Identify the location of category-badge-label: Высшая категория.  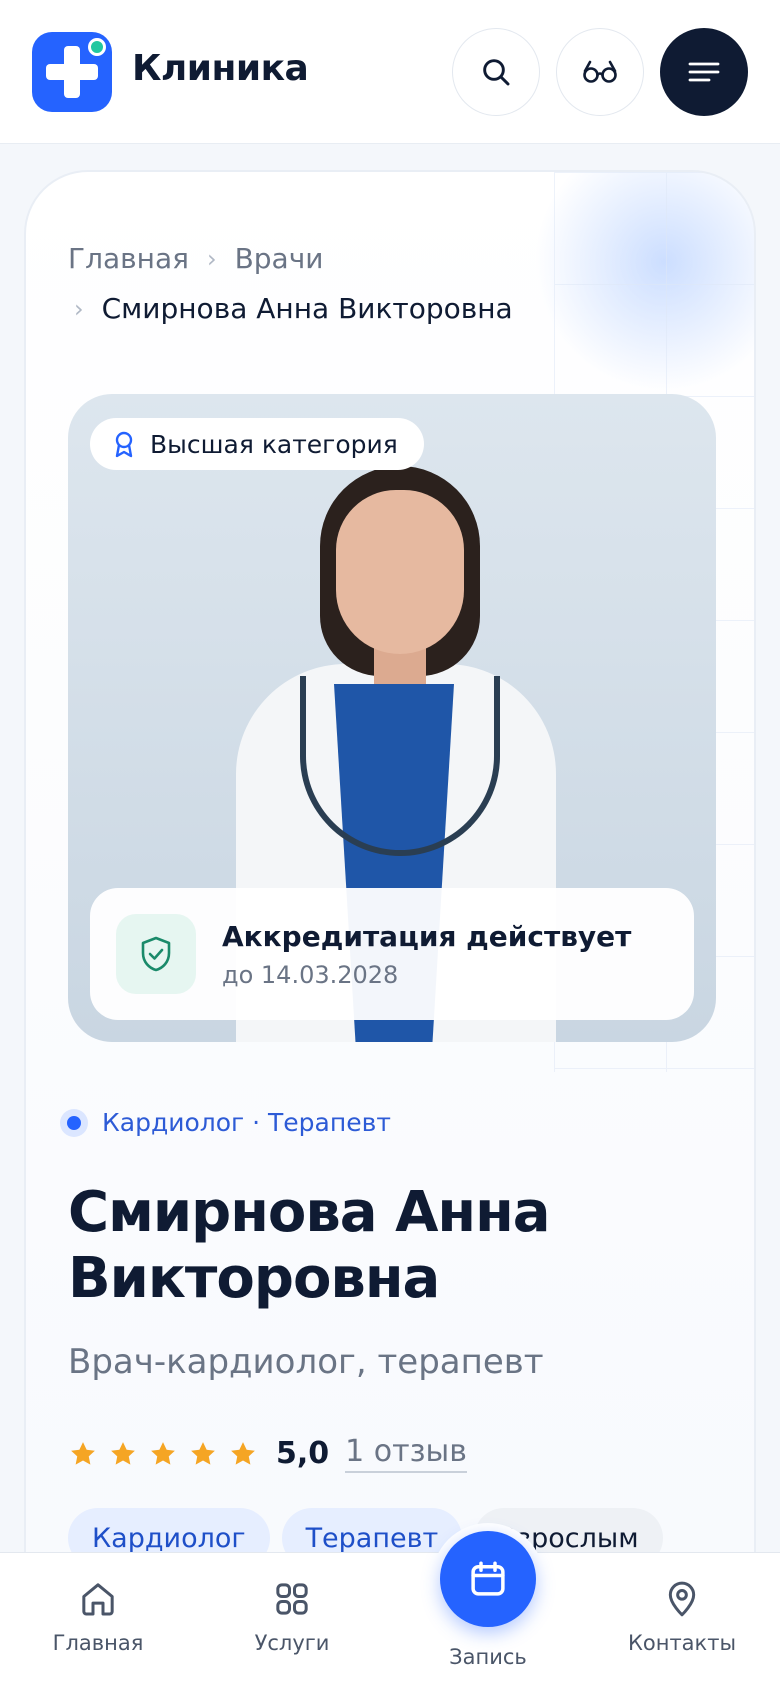
(274, 444).